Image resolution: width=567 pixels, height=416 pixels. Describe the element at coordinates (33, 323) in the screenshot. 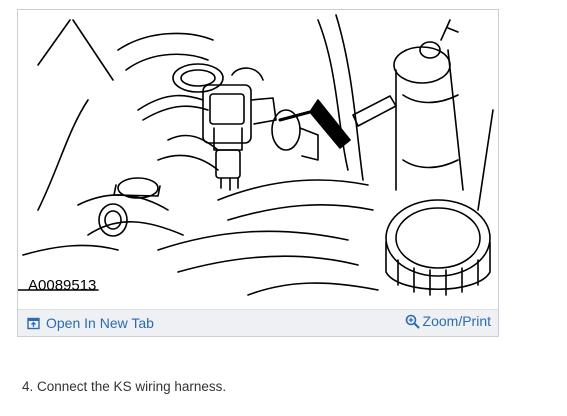

I see `open-in-new-tab-icon` at that location.